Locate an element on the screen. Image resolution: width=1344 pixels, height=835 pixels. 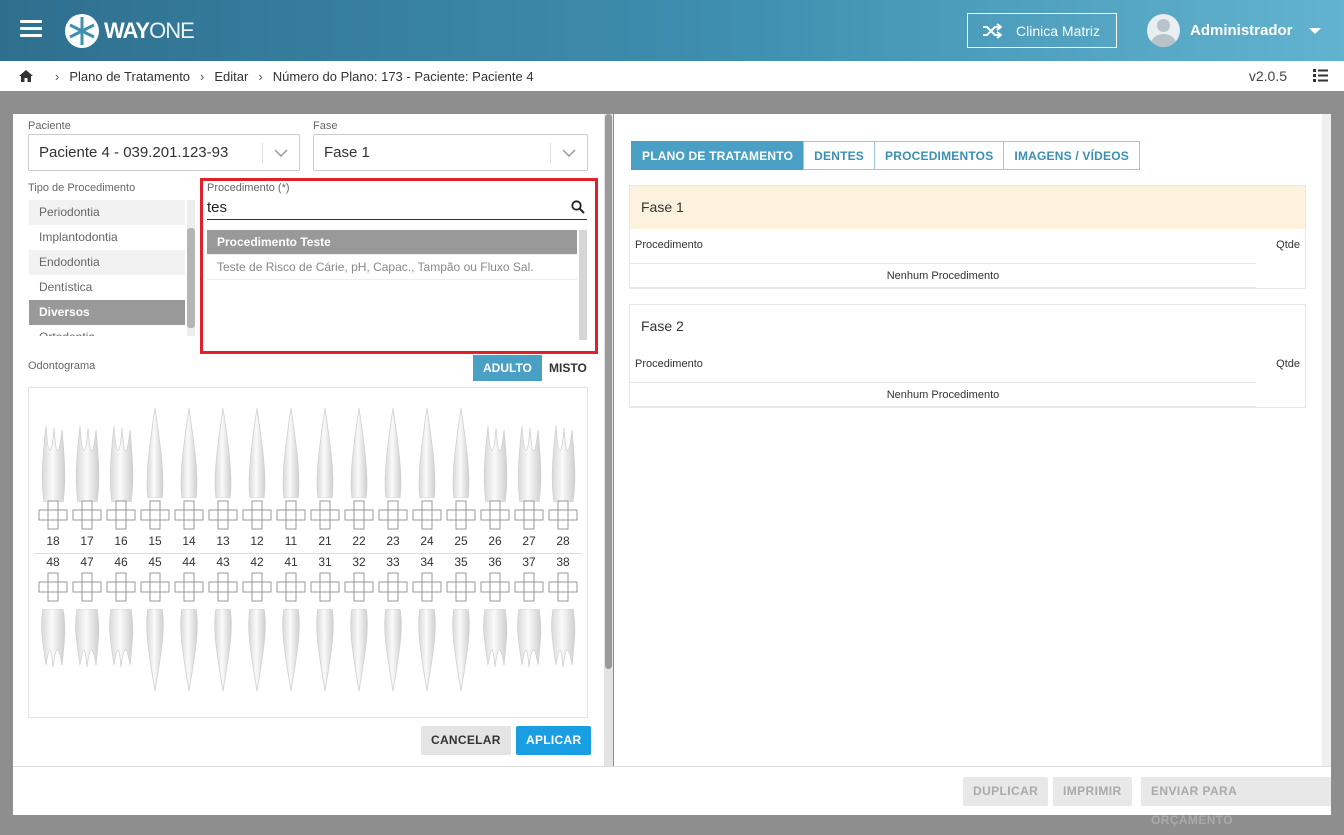
breadcrumb-editar: Editar is located at coordinates (231, 76).